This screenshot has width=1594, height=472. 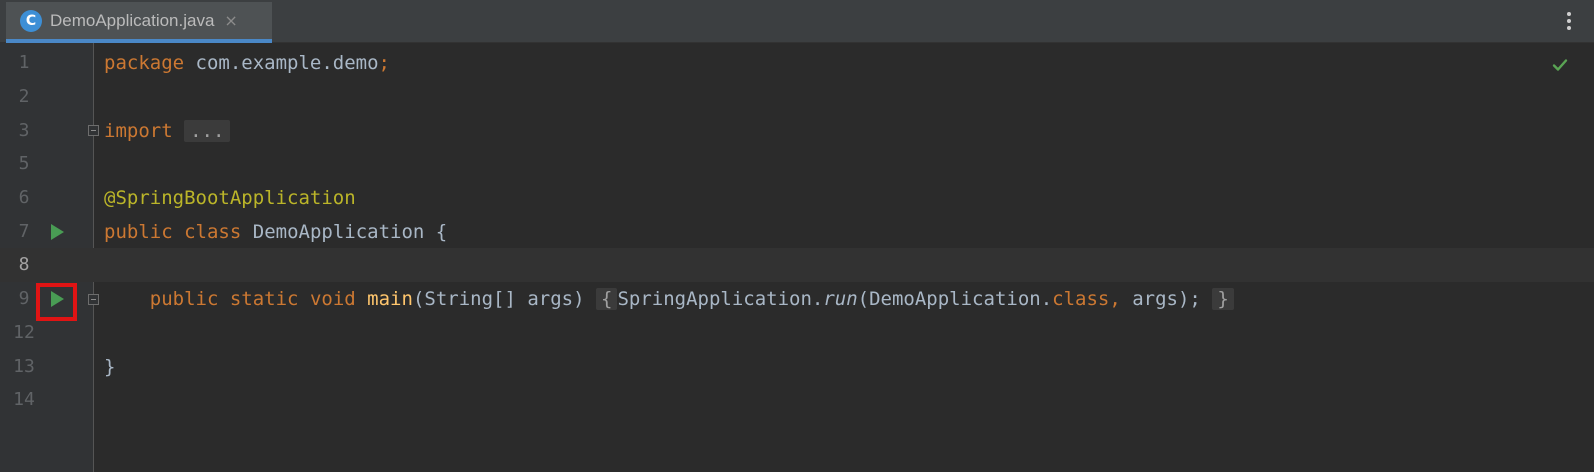 I want to click on argument: (DemoApplication., so click(x=955, y=299).